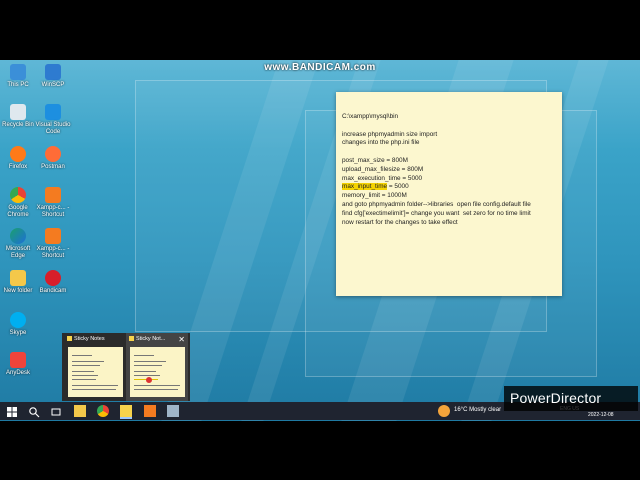 Image resolution: width=640 pixels, height=480 pixels. I want to click on windows-start-icon, so click(12, 411).